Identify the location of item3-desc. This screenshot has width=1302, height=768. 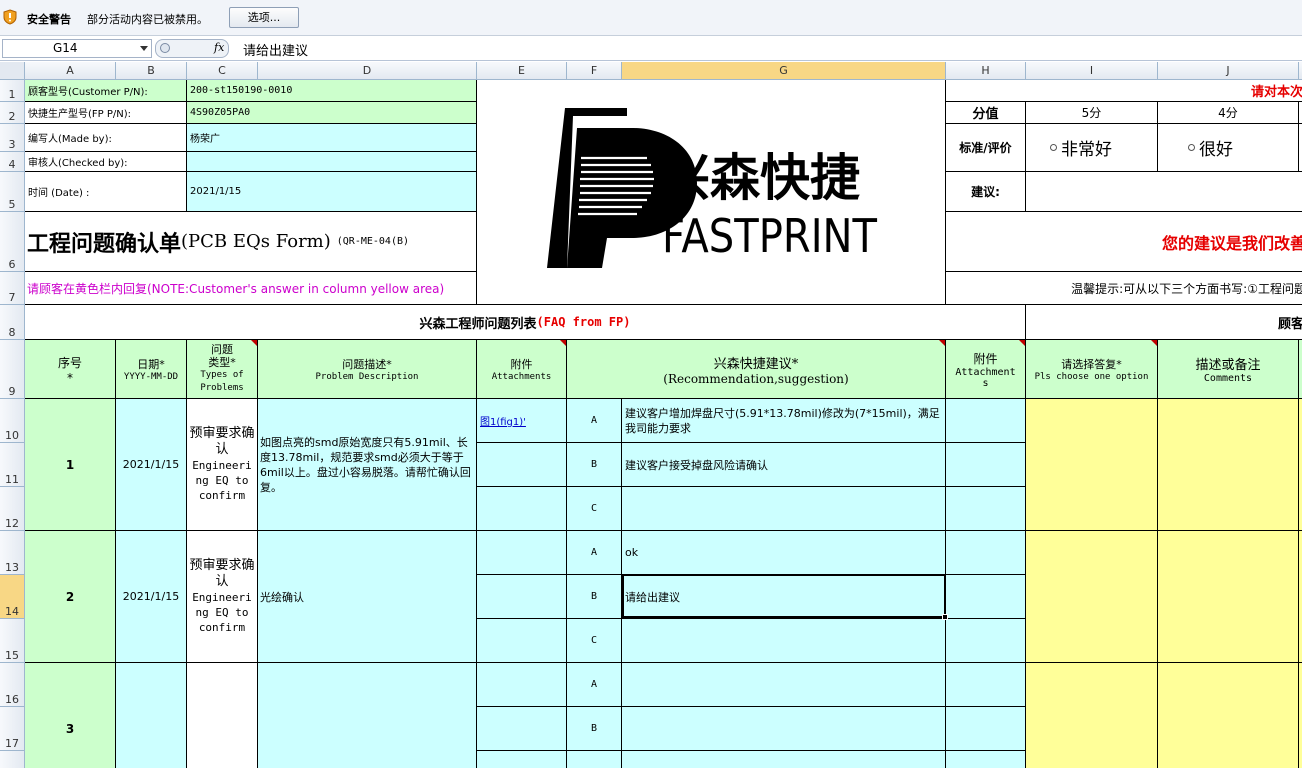
(367, 715).